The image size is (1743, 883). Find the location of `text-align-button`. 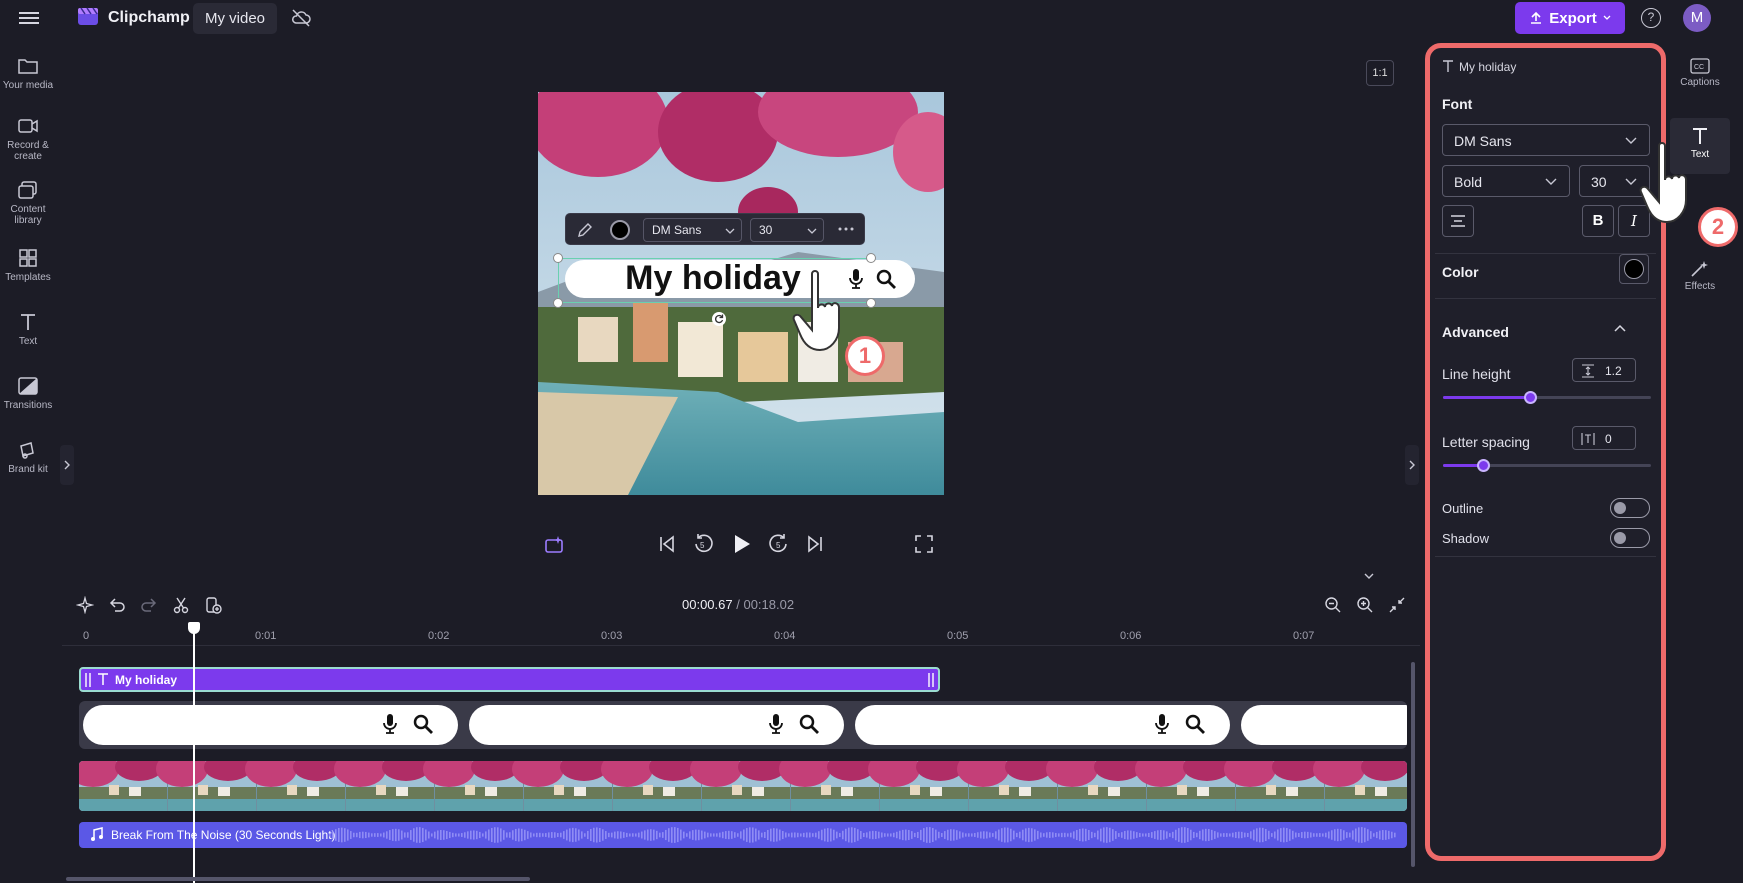

text-align-button is located at coordinates (1458, 221).